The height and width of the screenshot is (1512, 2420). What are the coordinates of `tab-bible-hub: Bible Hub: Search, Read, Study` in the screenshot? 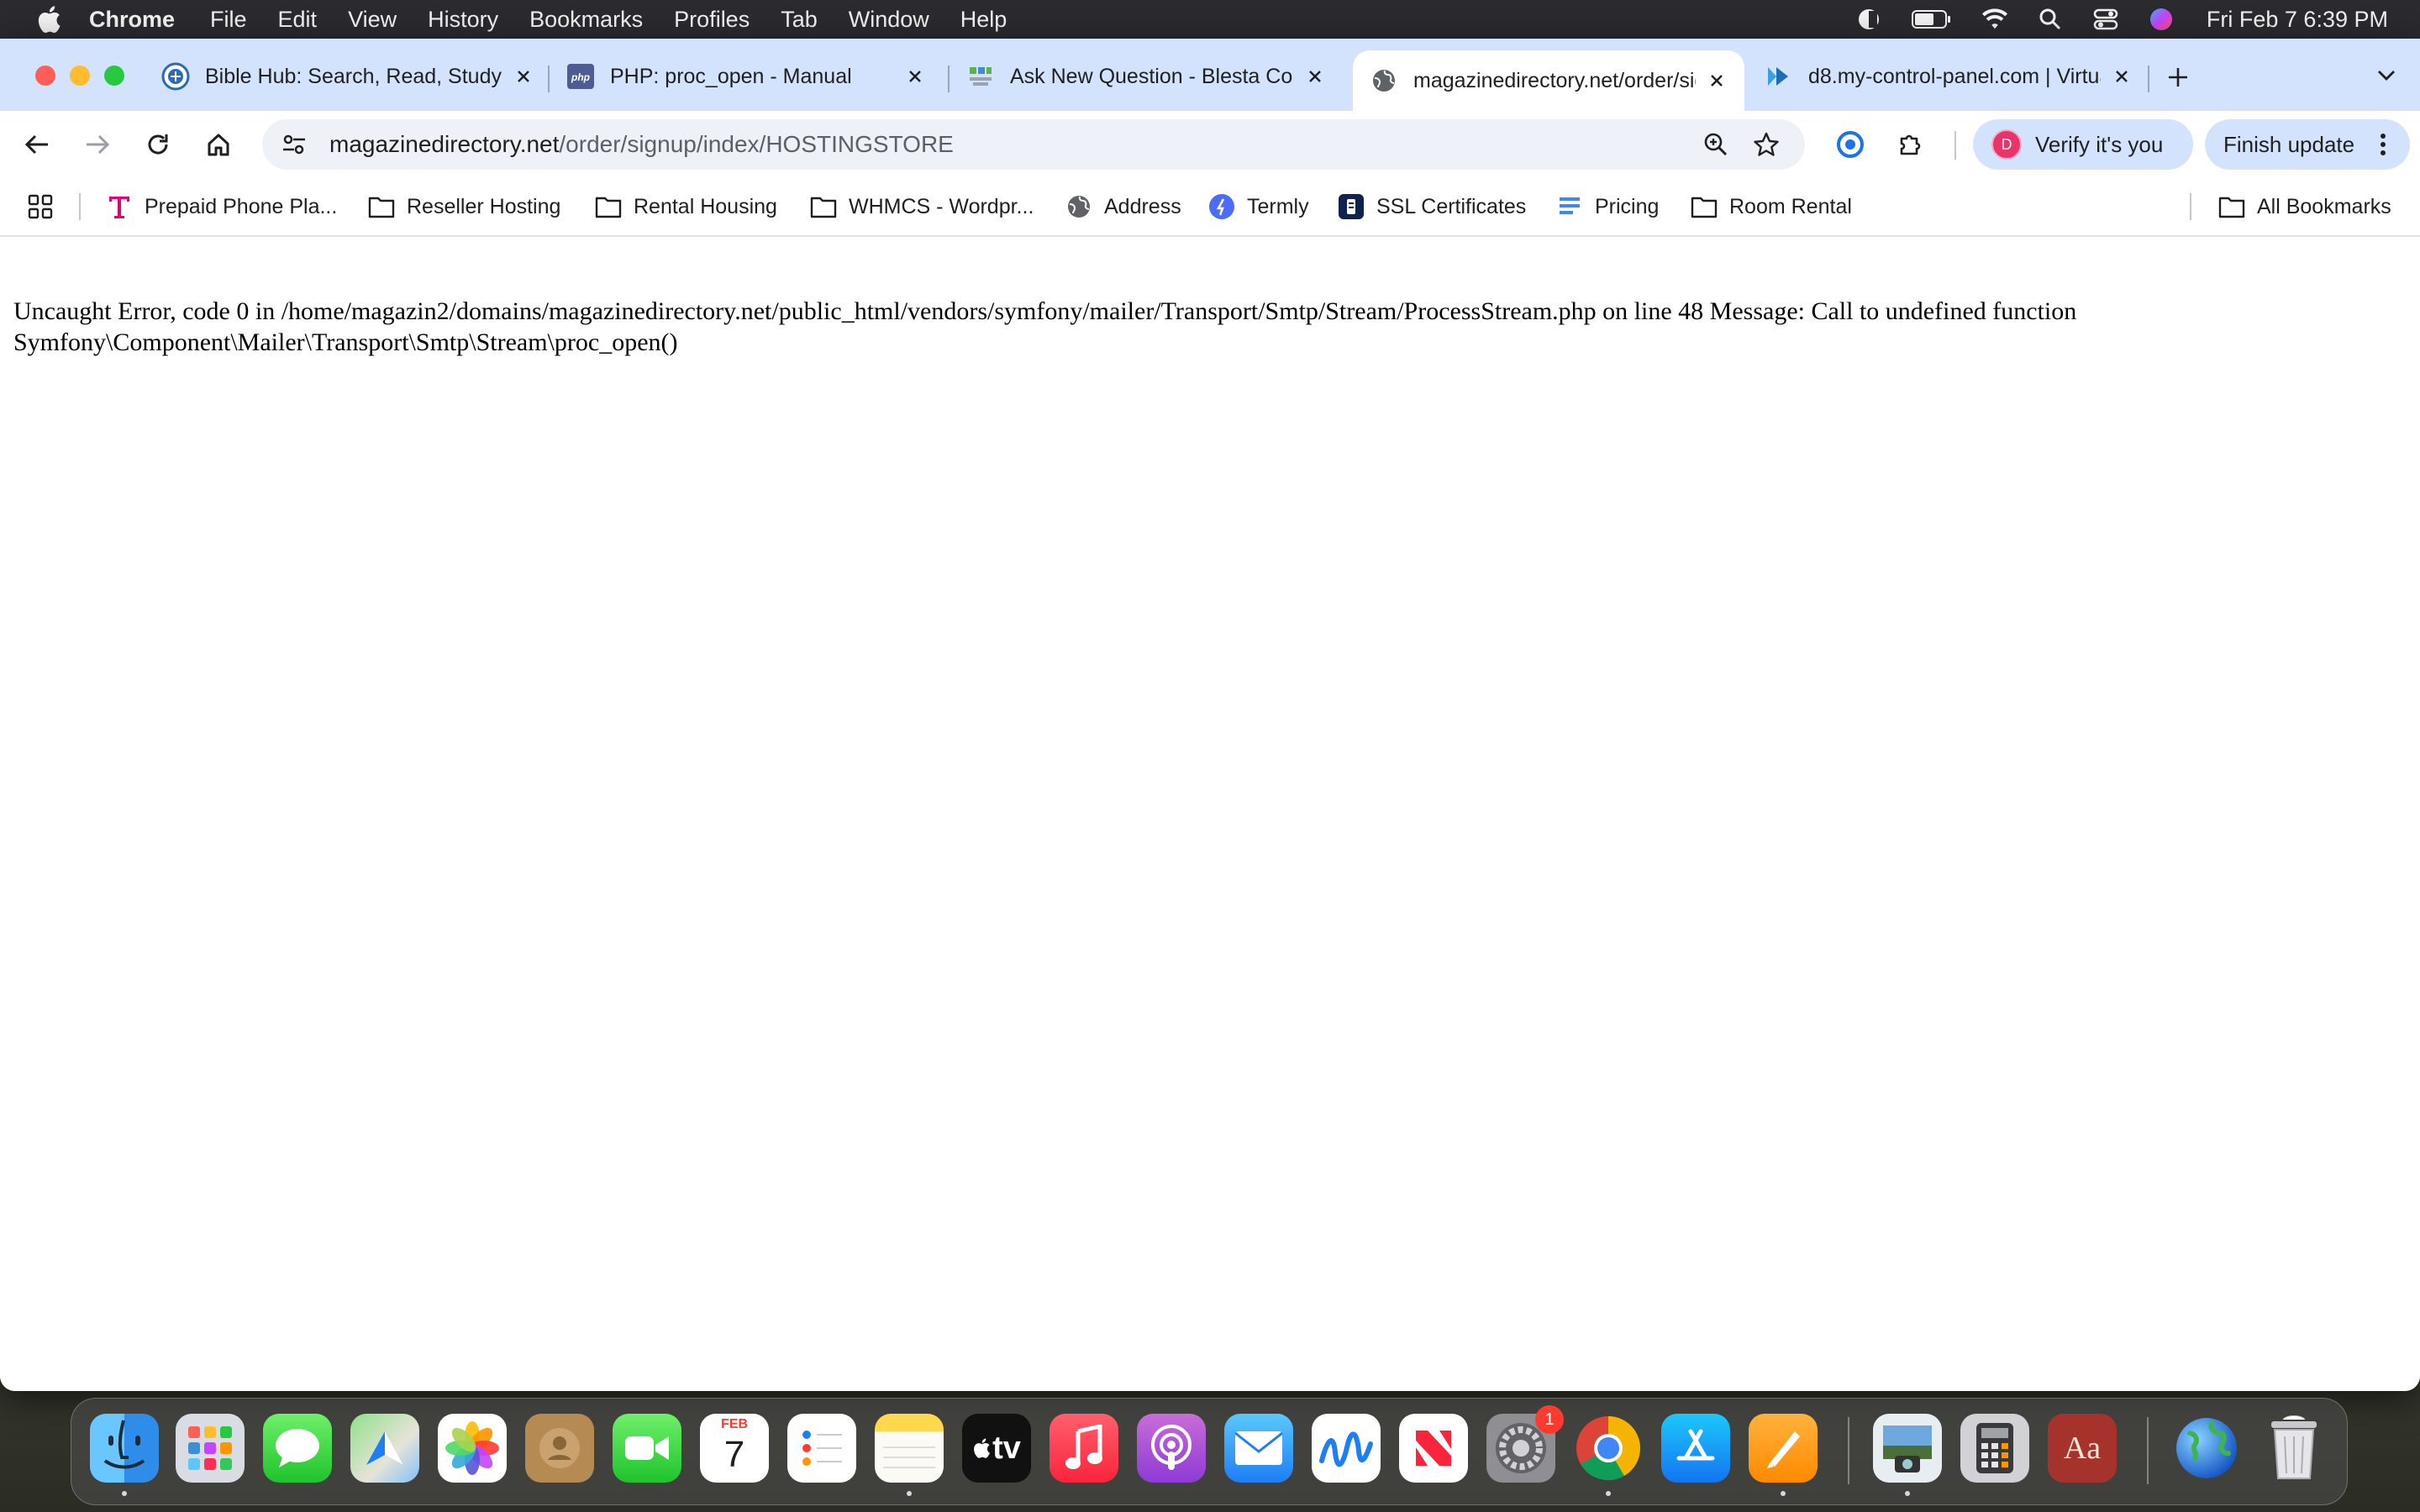 It's located at (348, 76).